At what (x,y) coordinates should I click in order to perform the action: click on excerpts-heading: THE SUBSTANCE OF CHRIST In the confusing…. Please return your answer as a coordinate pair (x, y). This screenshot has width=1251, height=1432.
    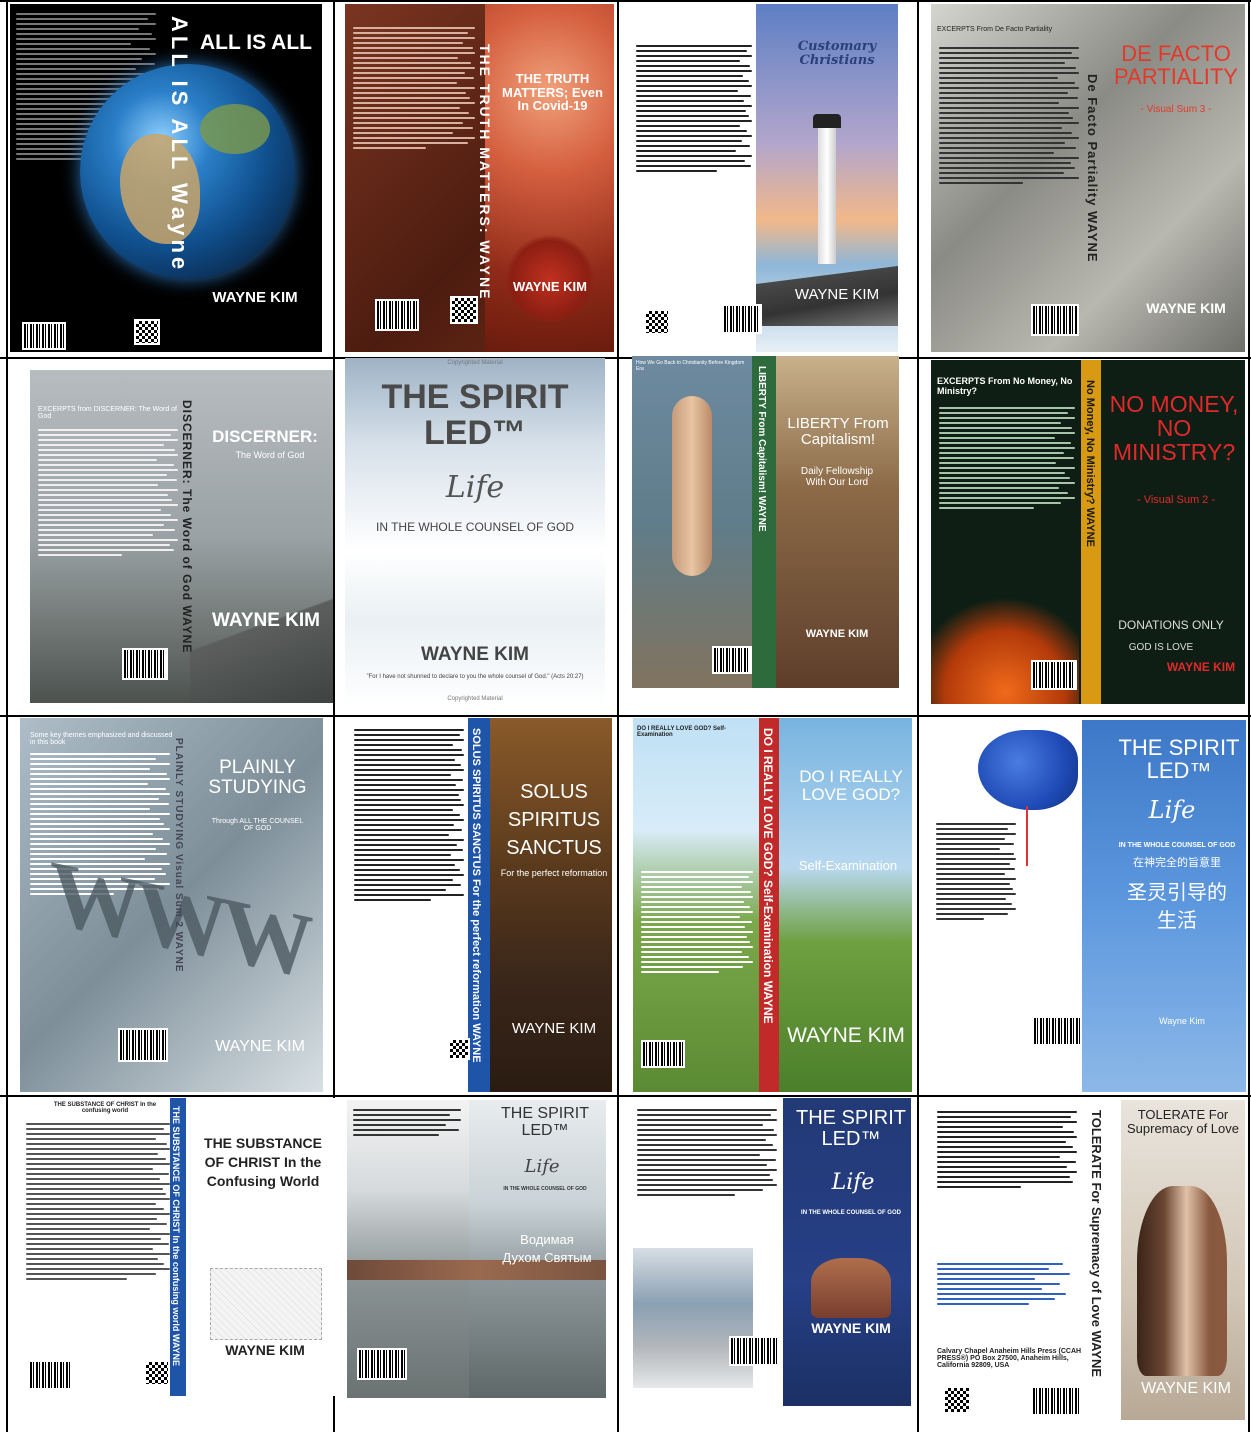
    Looking at the image, I should click on (105, 1108).